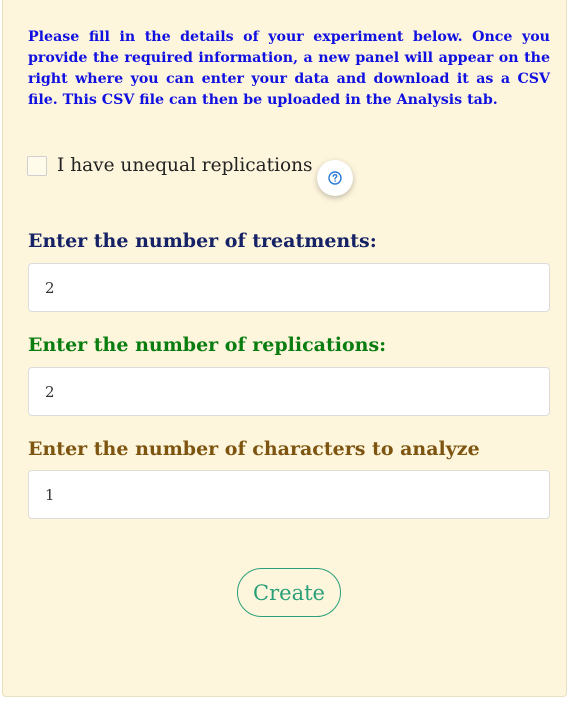  I want to click on treatments-input: 2, so click(289, 287).